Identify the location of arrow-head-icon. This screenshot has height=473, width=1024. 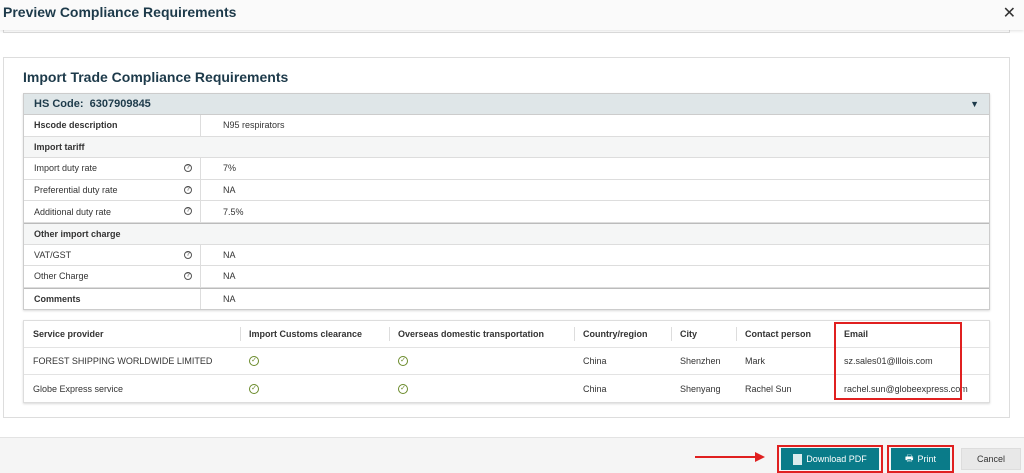
(760, 457).